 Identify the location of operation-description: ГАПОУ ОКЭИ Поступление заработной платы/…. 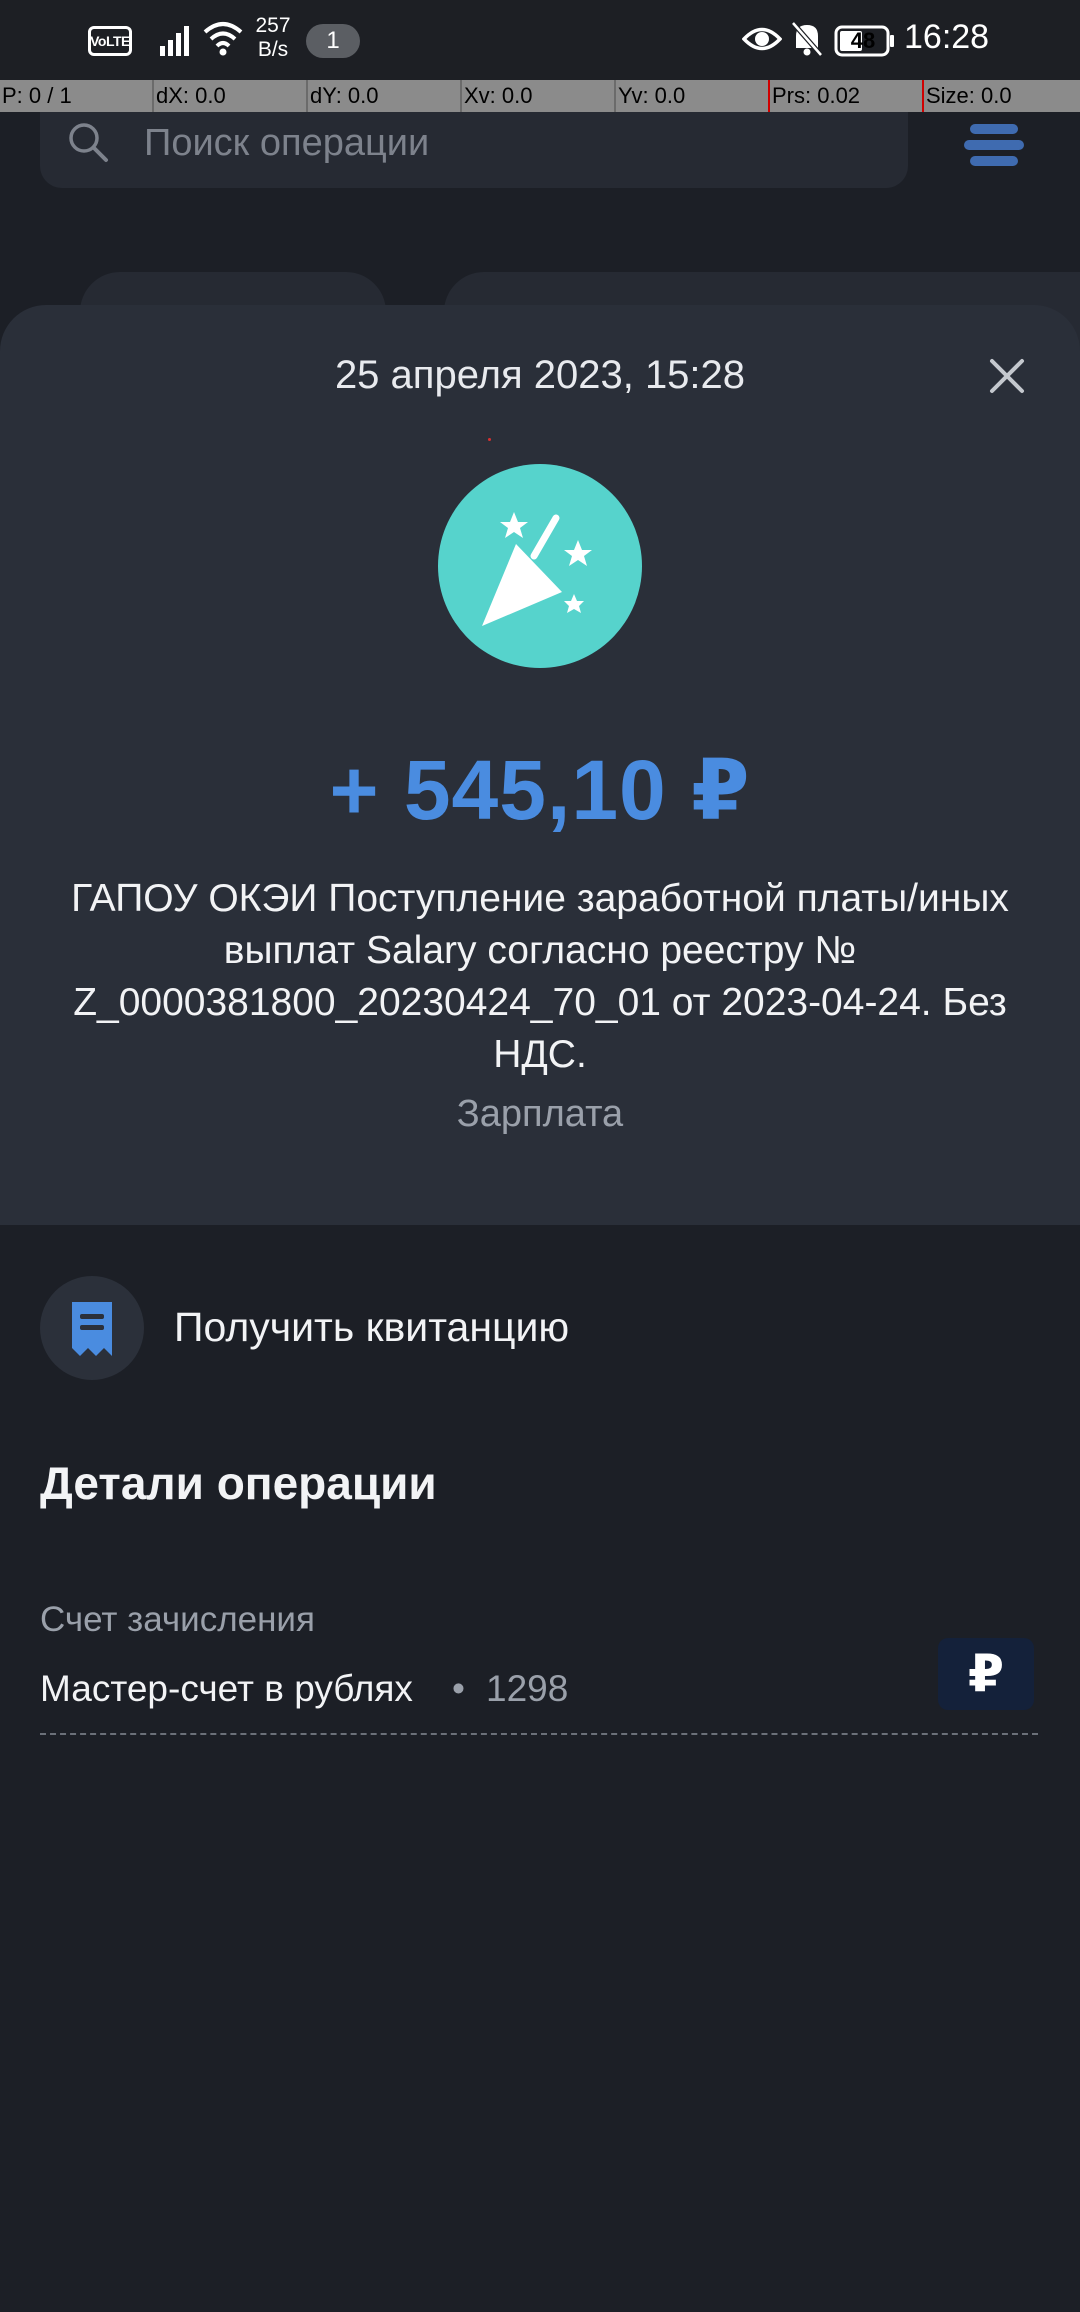
(540, 976).